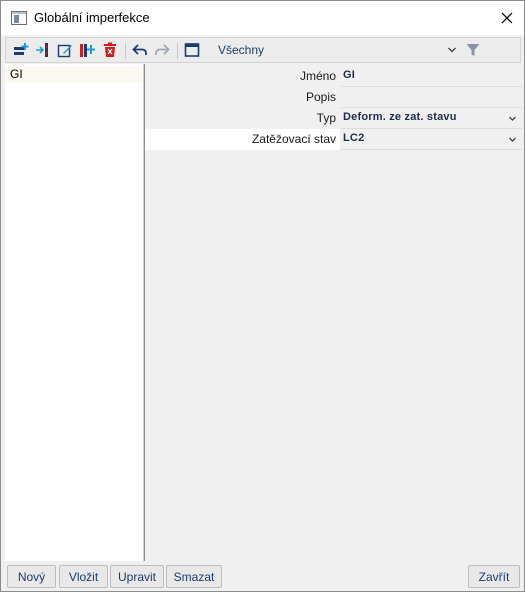 This screenshot has width=525, height=592. Describe the element at coordinates (19, 18) in the screenshot. I see `window-app-icon` at that location.